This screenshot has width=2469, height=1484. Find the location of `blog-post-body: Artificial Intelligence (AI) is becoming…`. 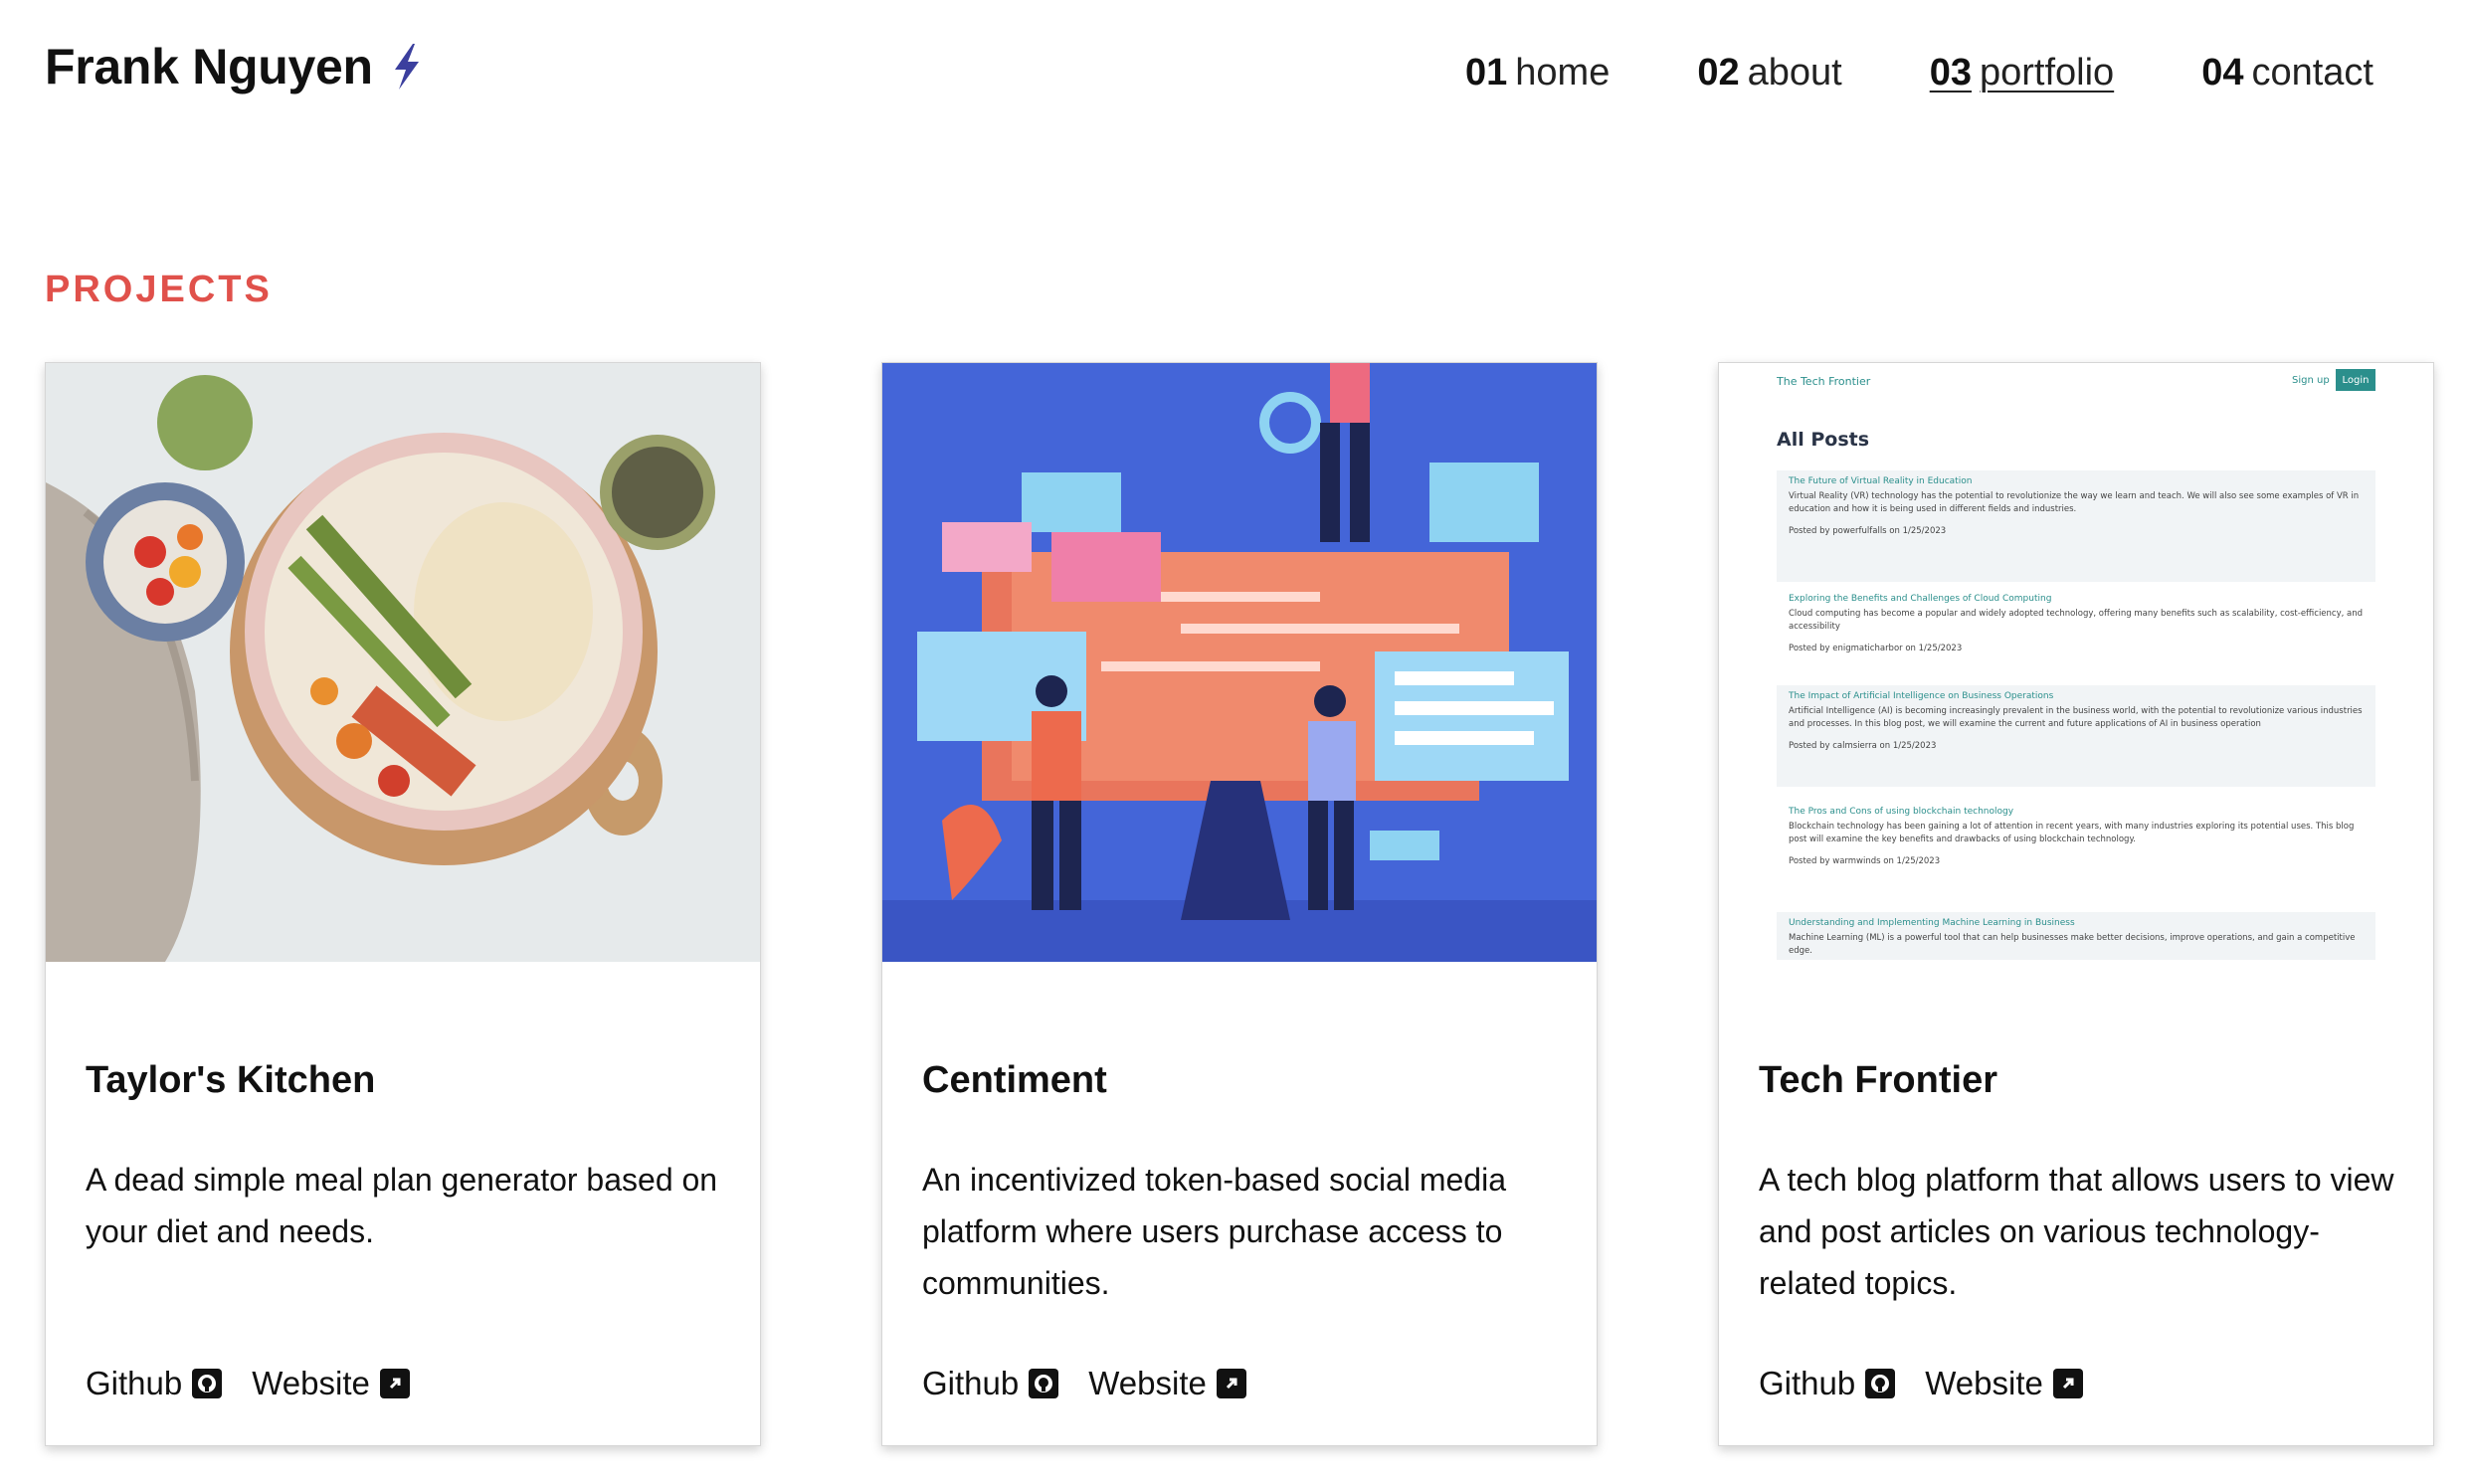

blog-post-body: Artificial Intelligence (AI) is becoming… is located at coordinates (2076, 718).